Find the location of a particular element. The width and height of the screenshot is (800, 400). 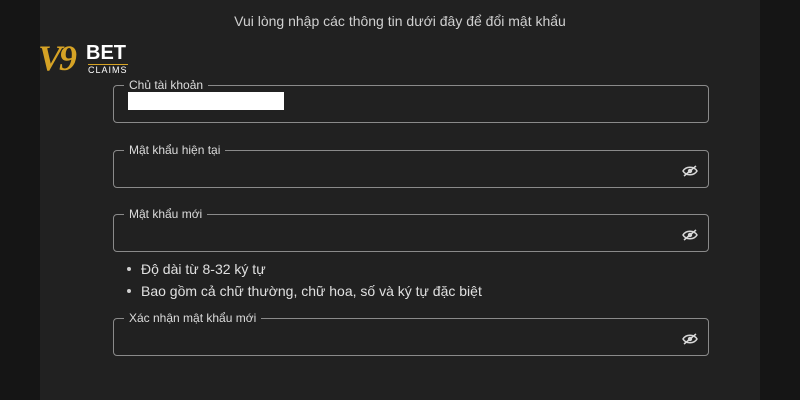

v9bet-logo: V9 BET CLAIMS is located at coordinates (86, 60).